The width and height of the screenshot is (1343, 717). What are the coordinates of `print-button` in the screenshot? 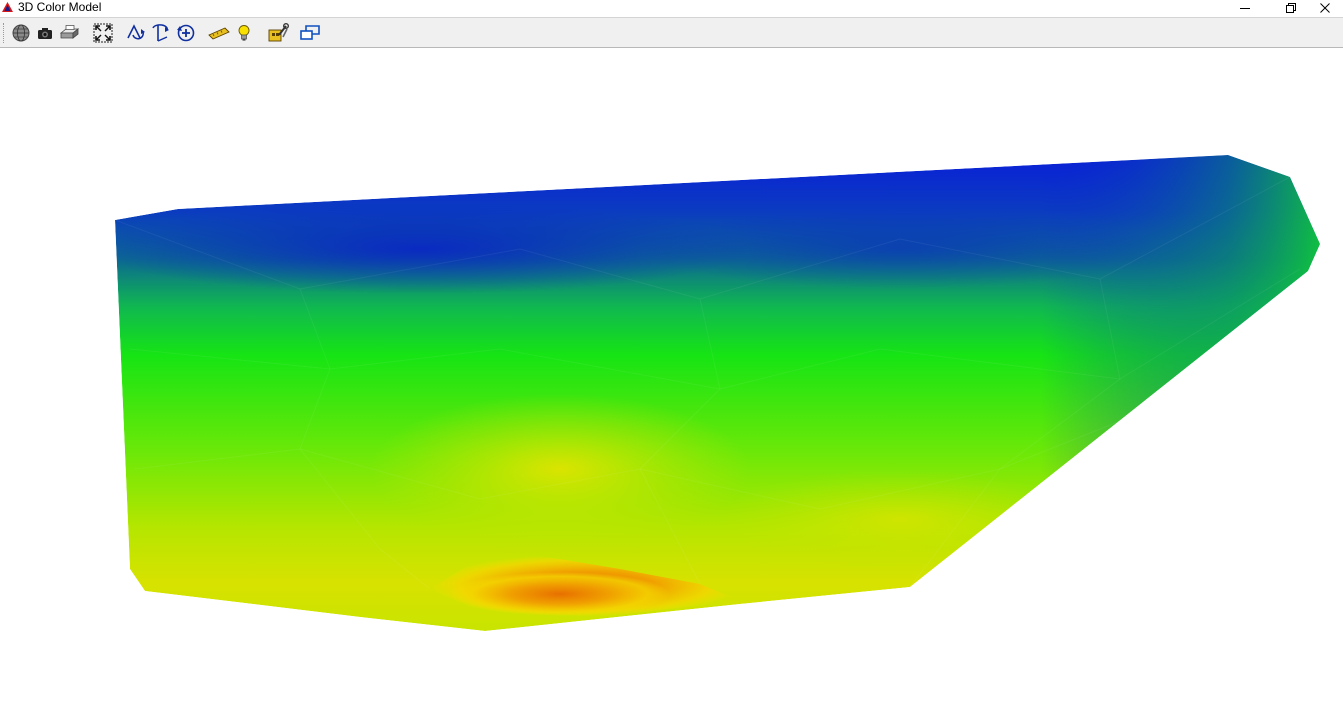 It's located at (69, 33).